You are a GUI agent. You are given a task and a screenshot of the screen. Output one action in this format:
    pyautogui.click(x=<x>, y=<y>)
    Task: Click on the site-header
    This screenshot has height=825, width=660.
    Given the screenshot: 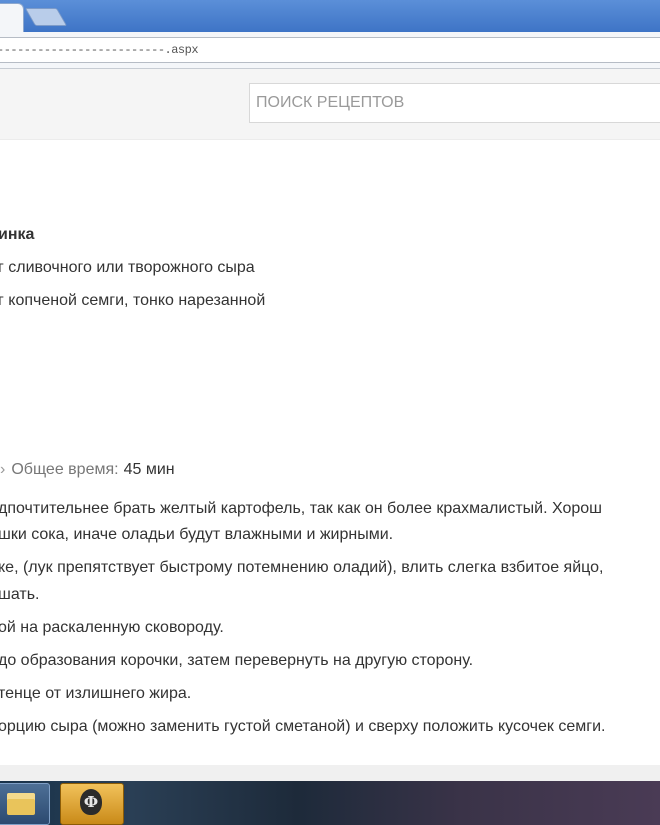 What is the action you would take?
    pyautogui.click(x=330, y=104)
    